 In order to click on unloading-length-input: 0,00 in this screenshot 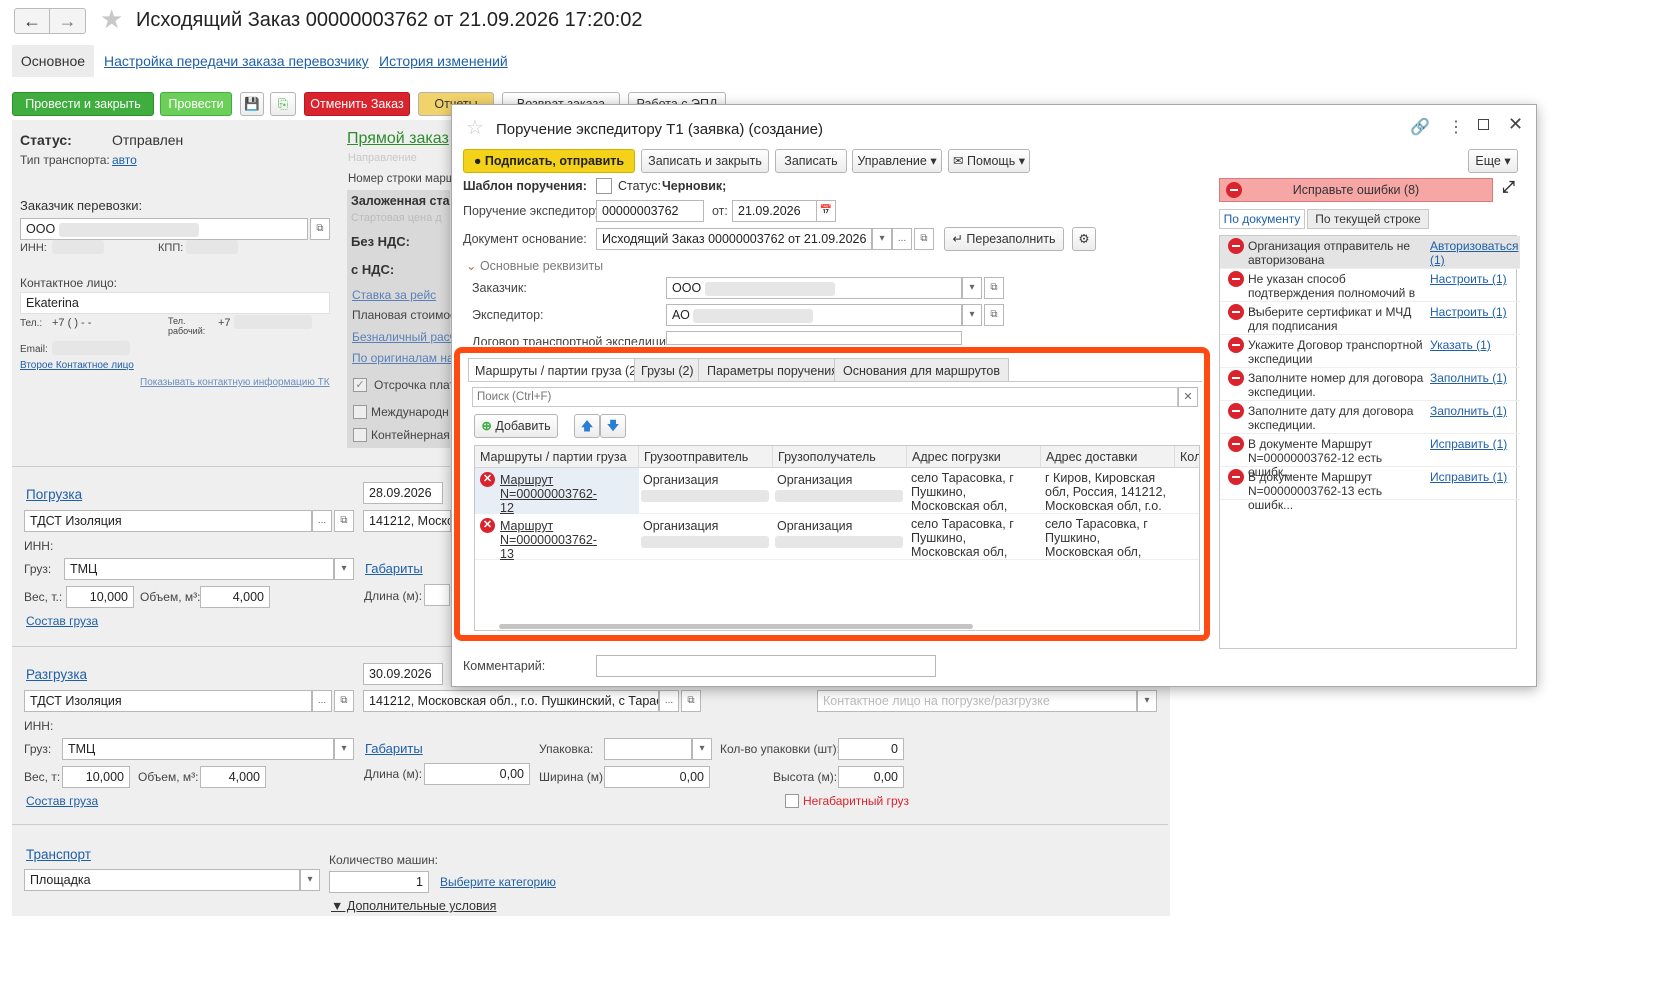, I will do `click(477, 774)`.